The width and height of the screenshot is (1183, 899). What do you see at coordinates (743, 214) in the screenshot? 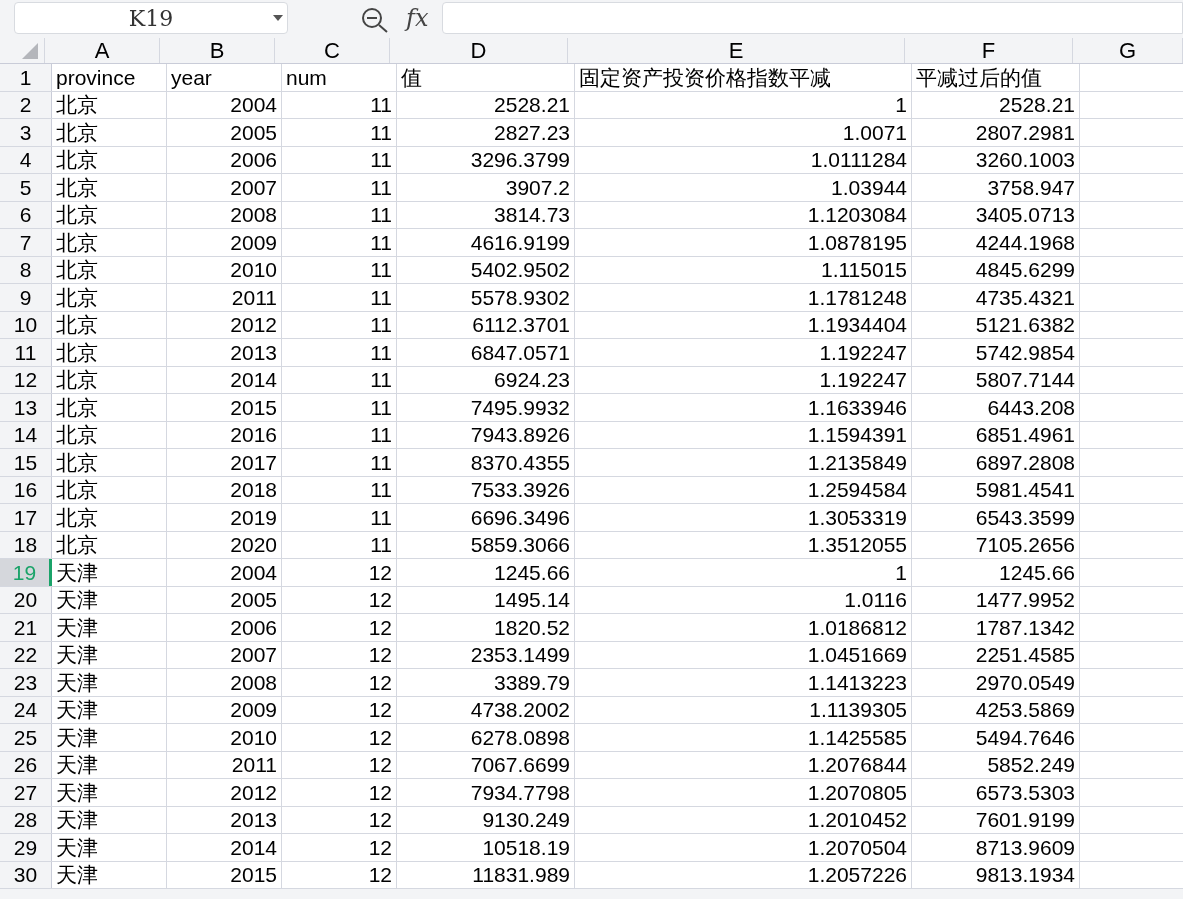
I see `table-cell: 1.1203084` at bounding box center [743, 214].